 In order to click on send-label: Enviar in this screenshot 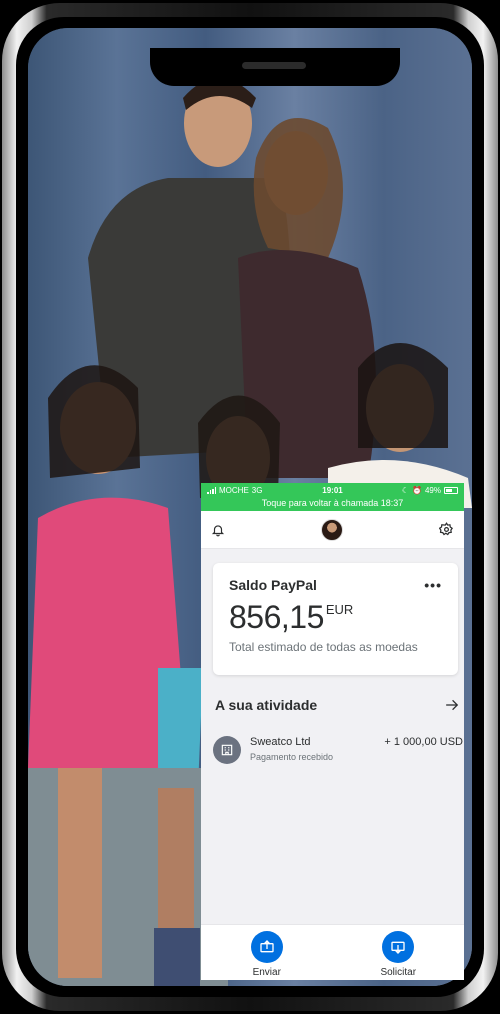, I will do `click(266, 972)`.